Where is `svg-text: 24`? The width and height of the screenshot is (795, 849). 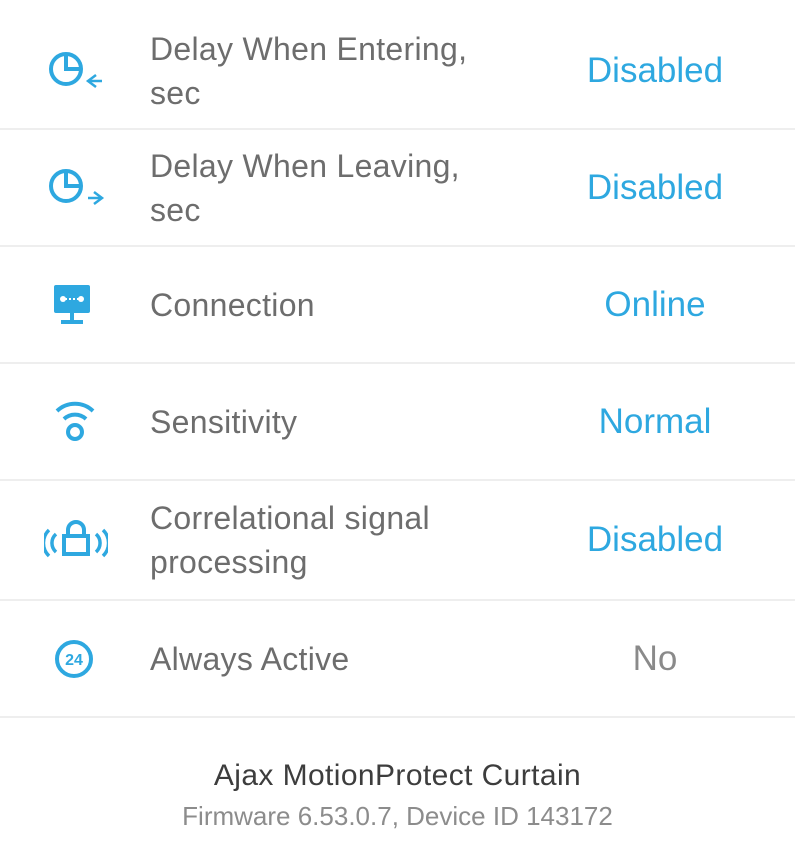 svg-text: 24 is located at coordinates (74, 660).